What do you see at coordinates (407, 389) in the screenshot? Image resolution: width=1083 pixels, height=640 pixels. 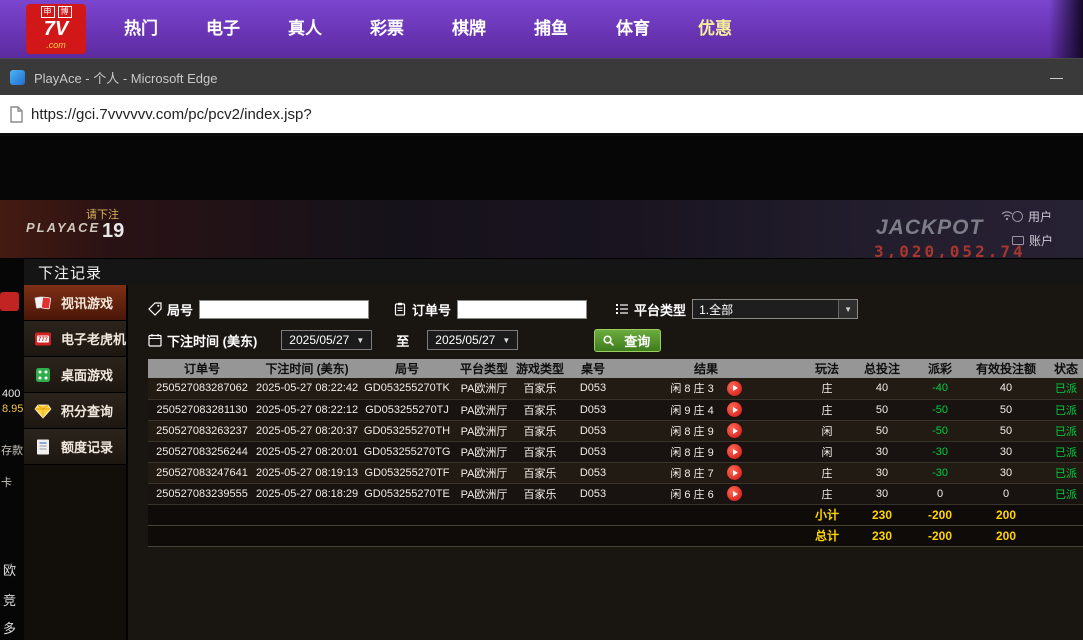 I see `cell-round: GD053255270TK` at bounding box center [407, 389].